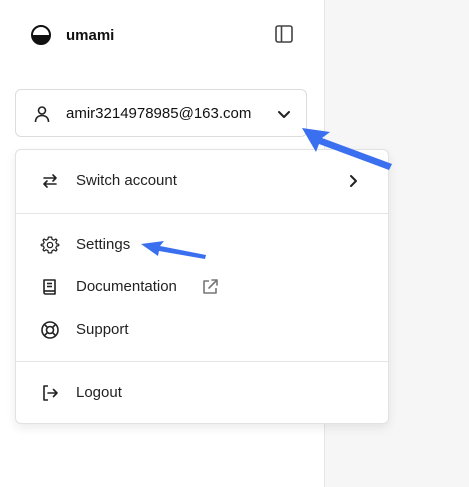 Image resolution: width=469 pixels, height=487 pixels. What do you see at coordinates (50, 245) in the screenshot?
I see `gear-icon` at bounding box center [50, 245].